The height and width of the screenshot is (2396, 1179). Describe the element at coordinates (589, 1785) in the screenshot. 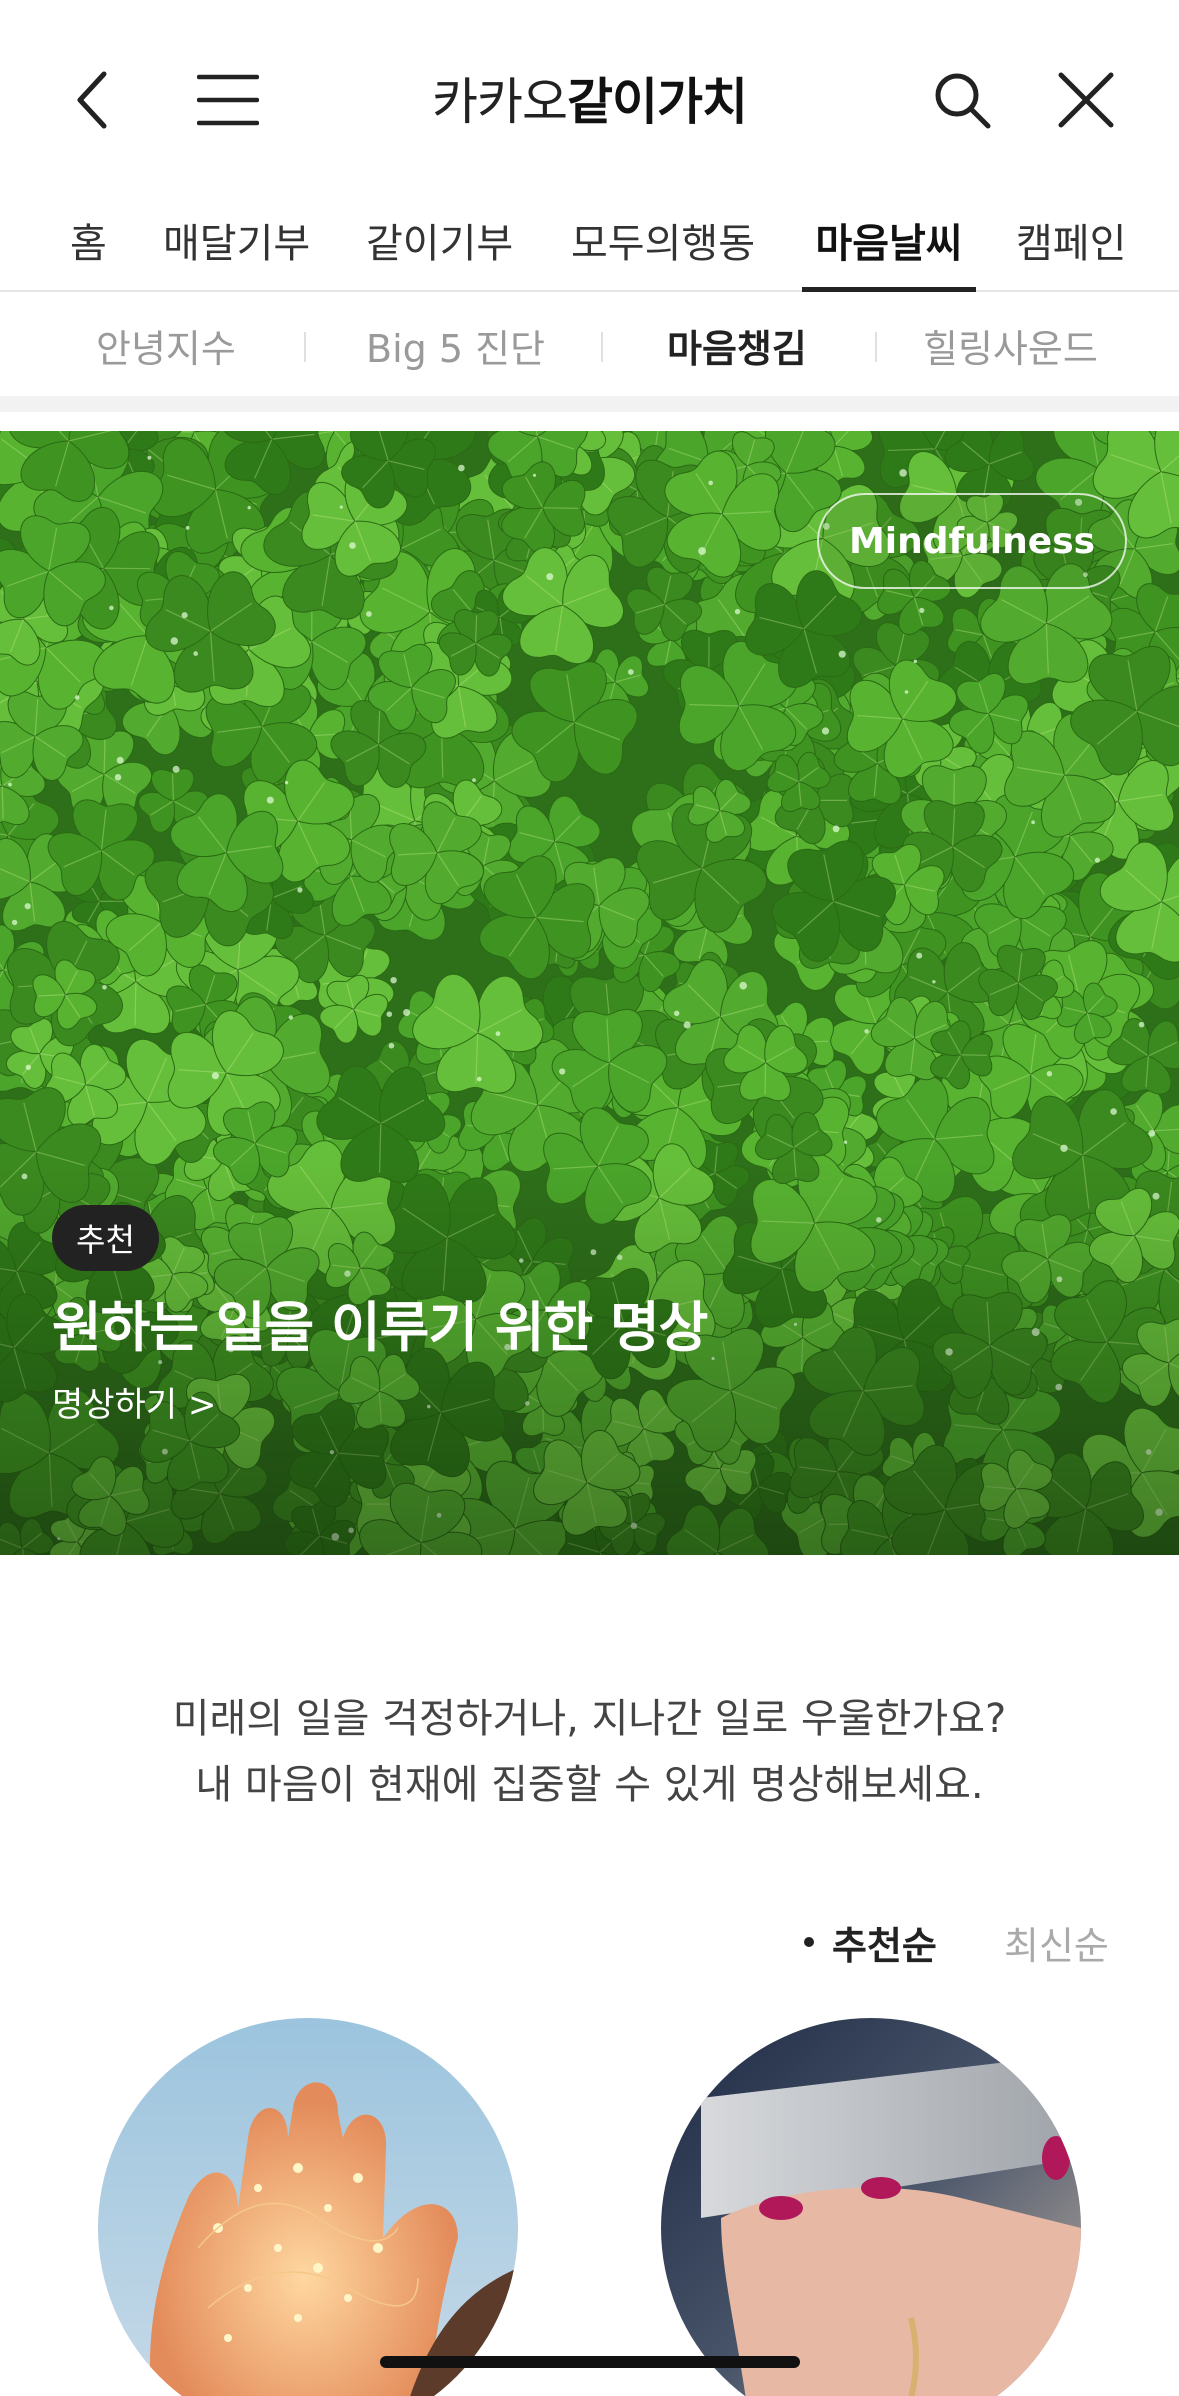

I see `description-line-2: 내 마음이 현재에 집중할 수 있게 명상해보세요.` at that location.